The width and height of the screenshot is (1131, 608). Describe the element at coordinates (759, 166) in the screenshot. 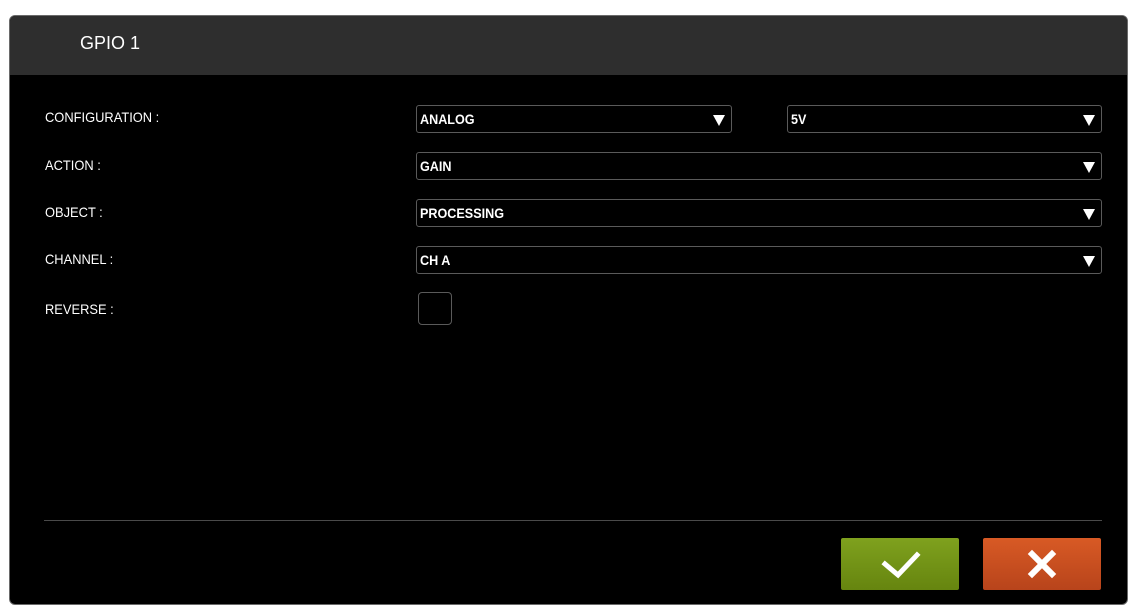

I see `action-select: GAIN` at that location.